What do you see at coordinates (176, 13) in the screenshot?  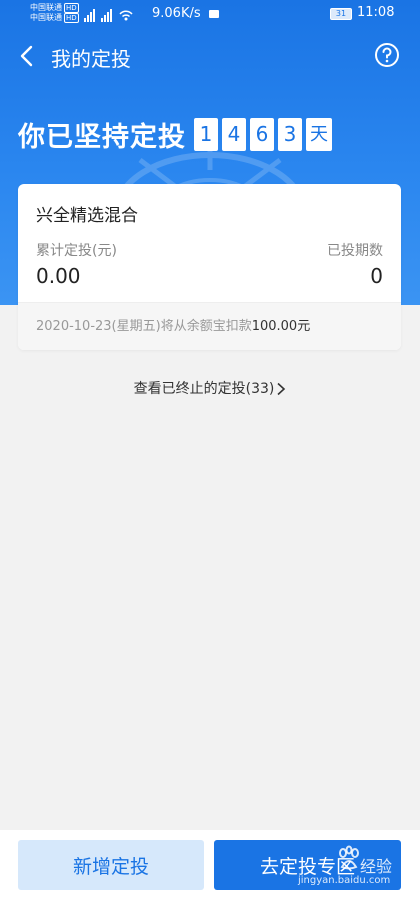 I see `network-speed: 9.06K/s` at bounding box center [176, 13].